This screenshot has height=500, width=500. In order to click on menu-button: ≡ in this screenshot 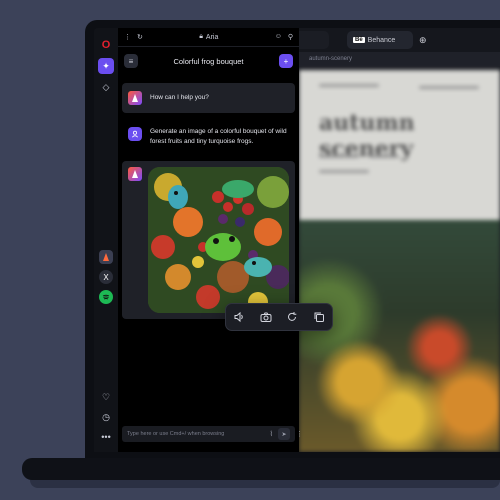, I will do `click(131, 61)`.